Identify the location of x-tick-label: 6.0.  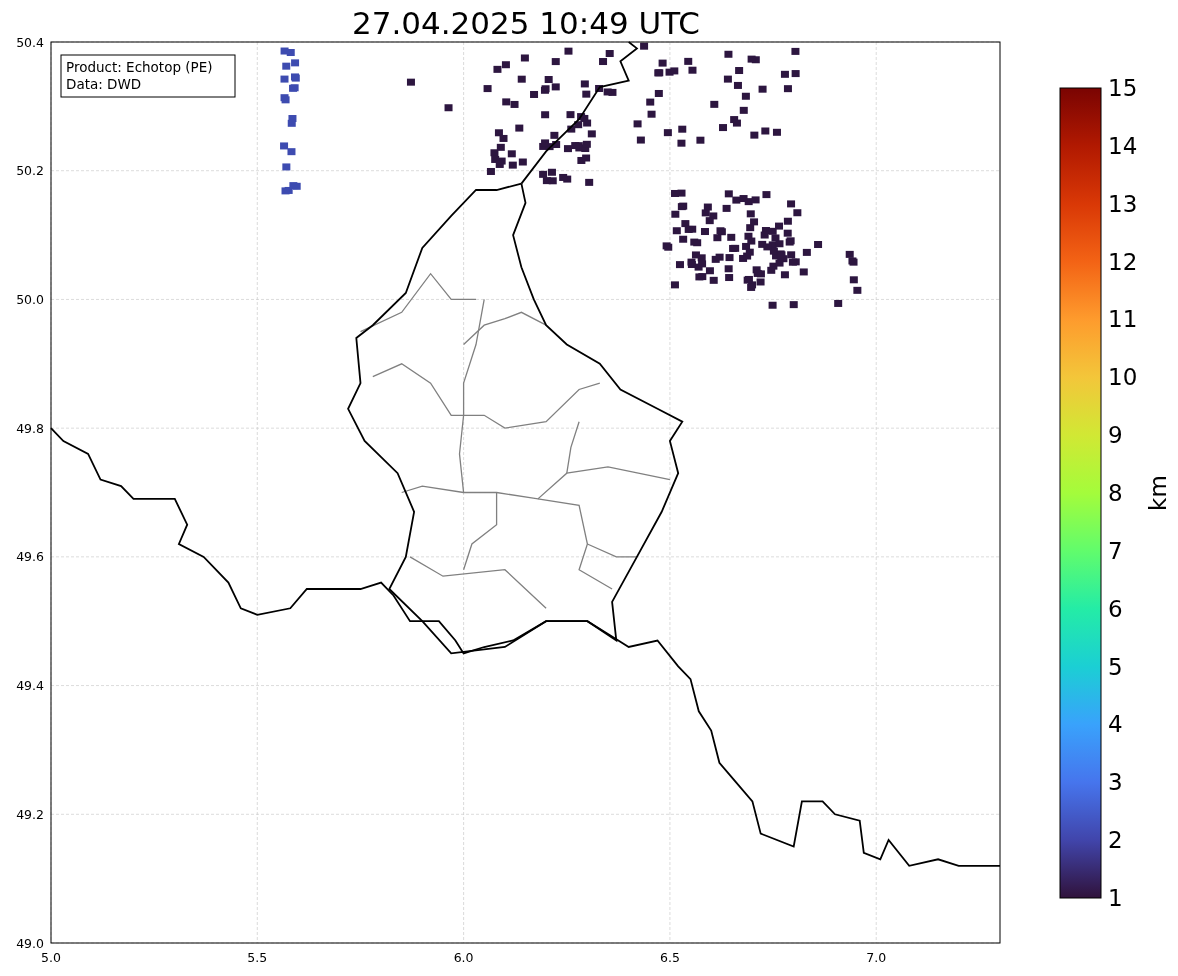
(463, 957).